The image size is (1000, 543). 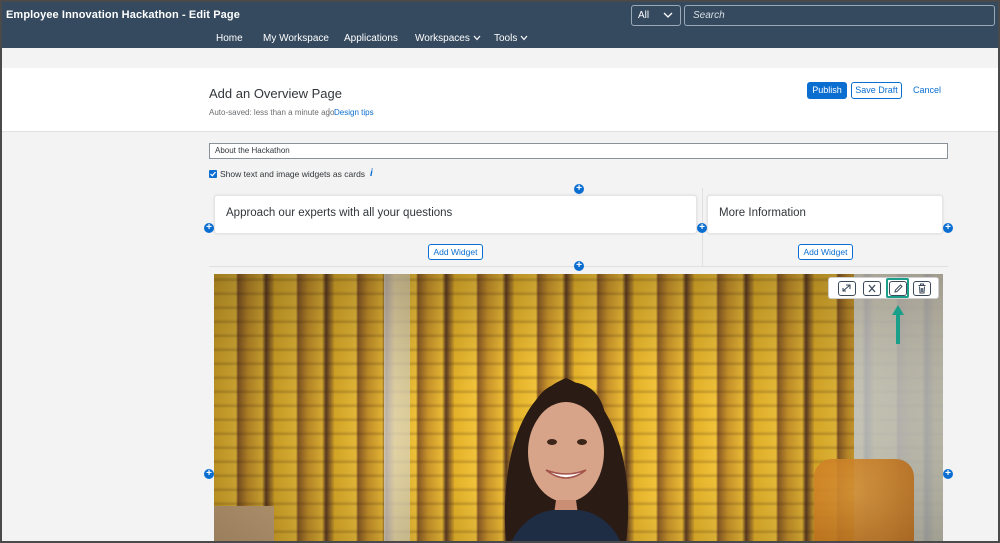 I want to click on check-icon, so click(x=213, y=174).